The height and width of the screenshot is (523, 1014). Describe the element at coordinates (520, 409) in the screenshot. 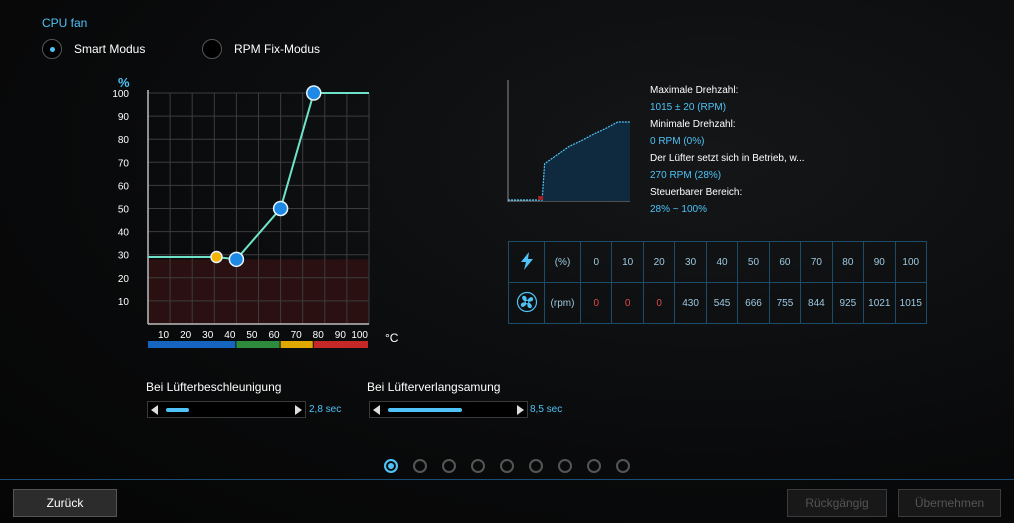

I see `decel-increase-arrow-icon` at that location.